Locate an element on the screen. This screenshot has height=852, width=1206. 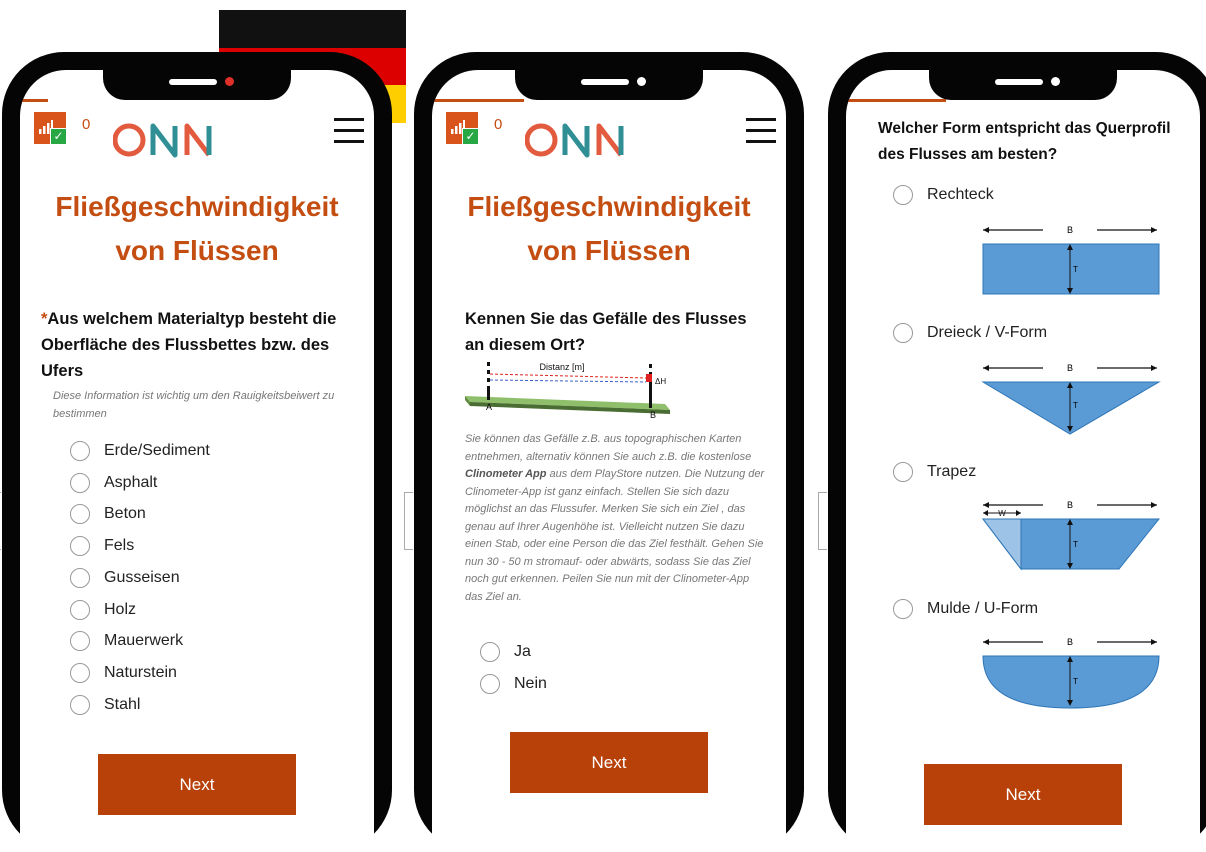
option-asphalt: Asphalt is located at coordinates (222, 483).